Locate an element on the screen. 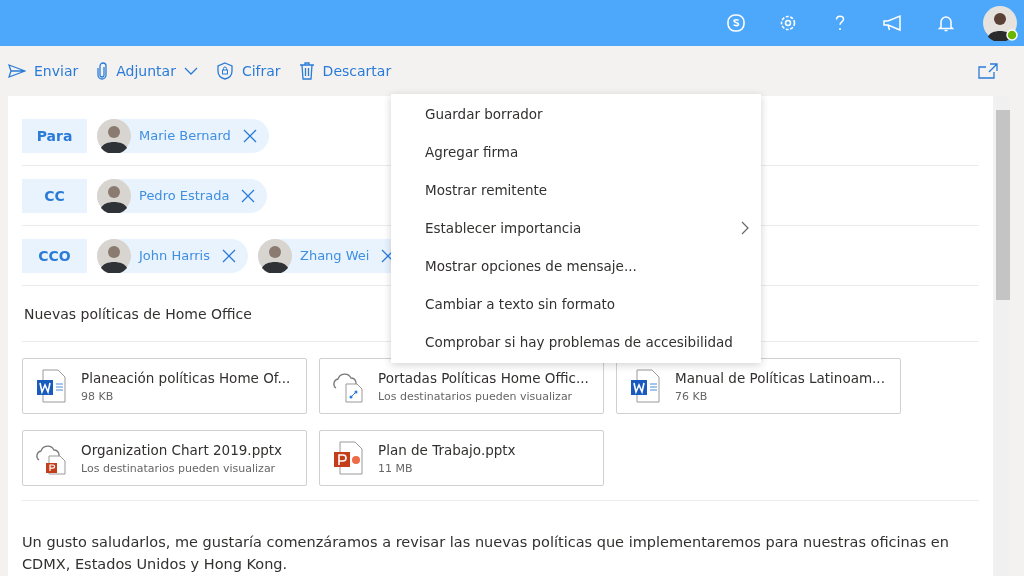 The height and width of the screenshot is (576, 1024). menu-item: Comprobar si hay problemas de accesibilidad is located at coordinates (576, 342).